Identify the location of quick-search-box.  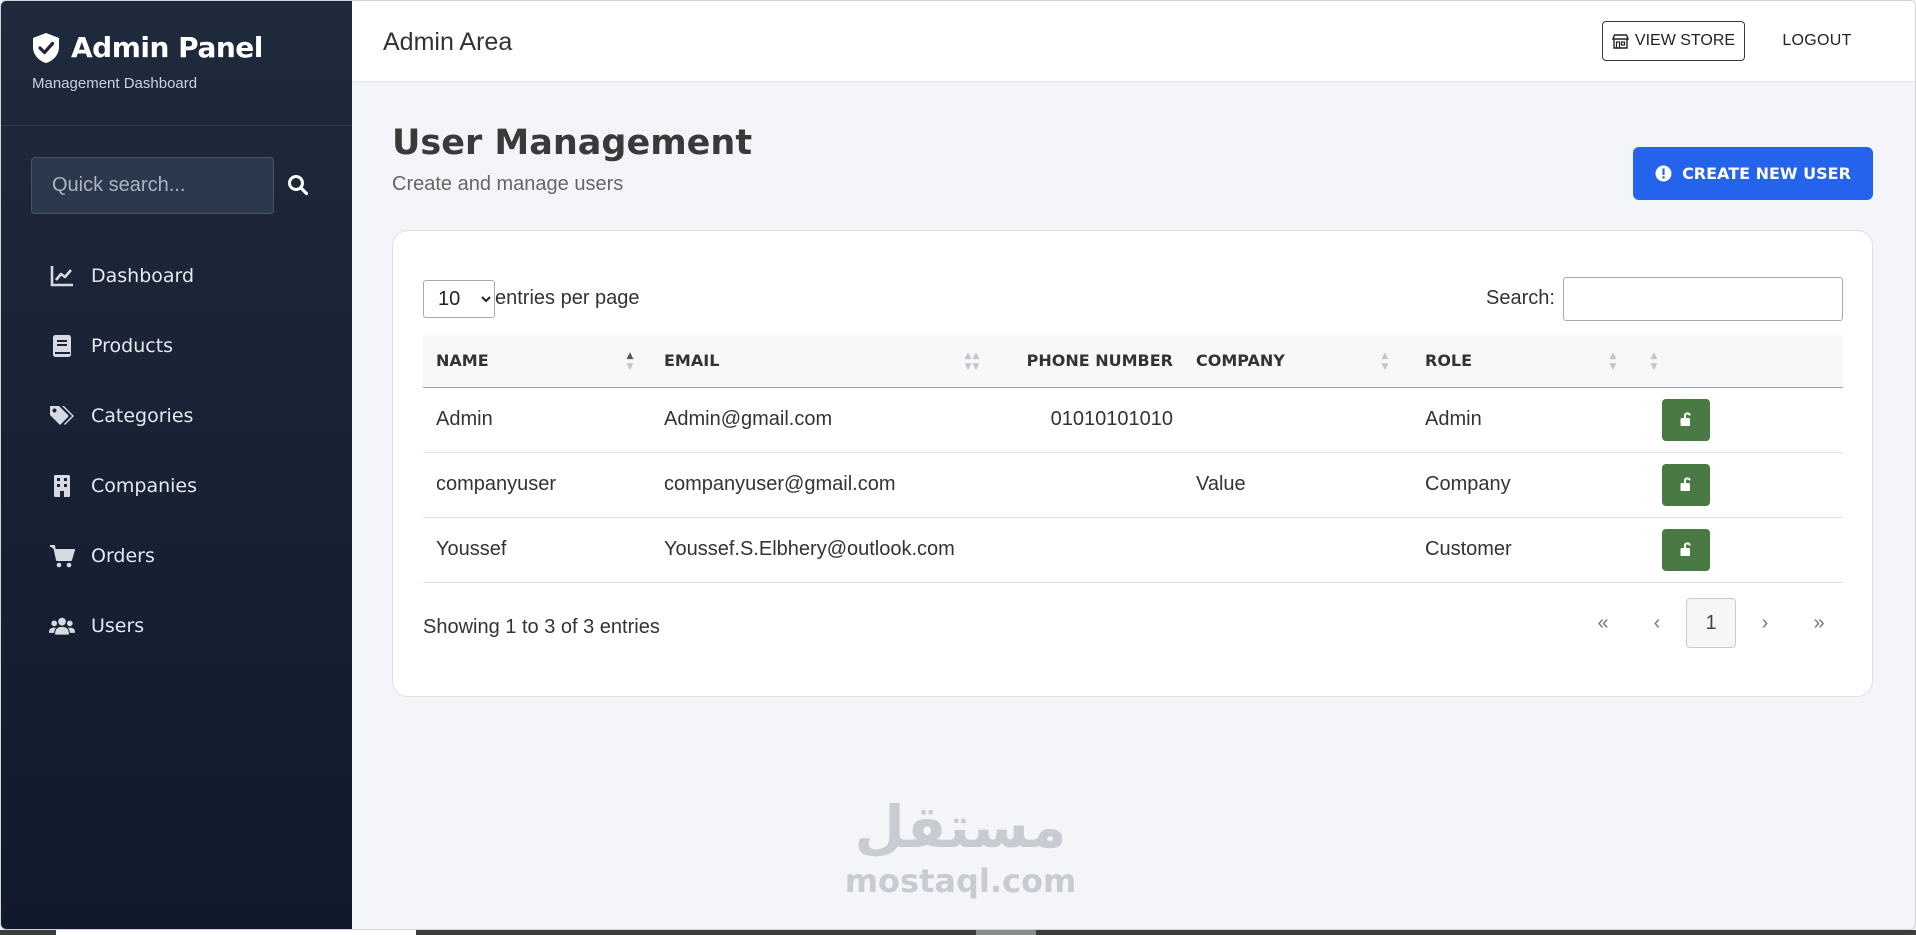
(152, 185).